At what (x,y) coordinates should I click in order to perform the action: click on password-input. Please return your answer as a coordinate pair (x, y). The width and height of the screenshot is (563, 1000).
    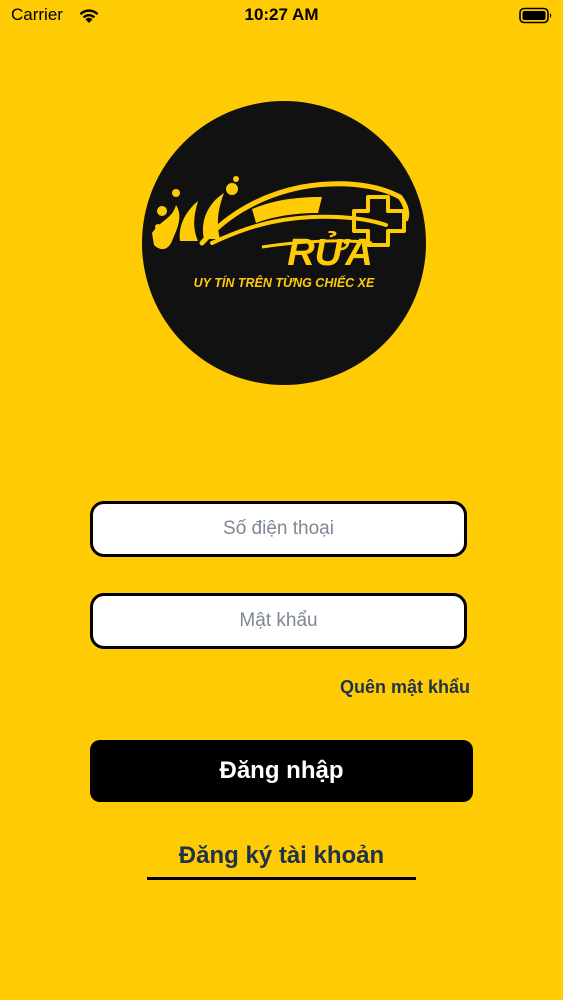
    Looking at the image, I should click on (278, 621).